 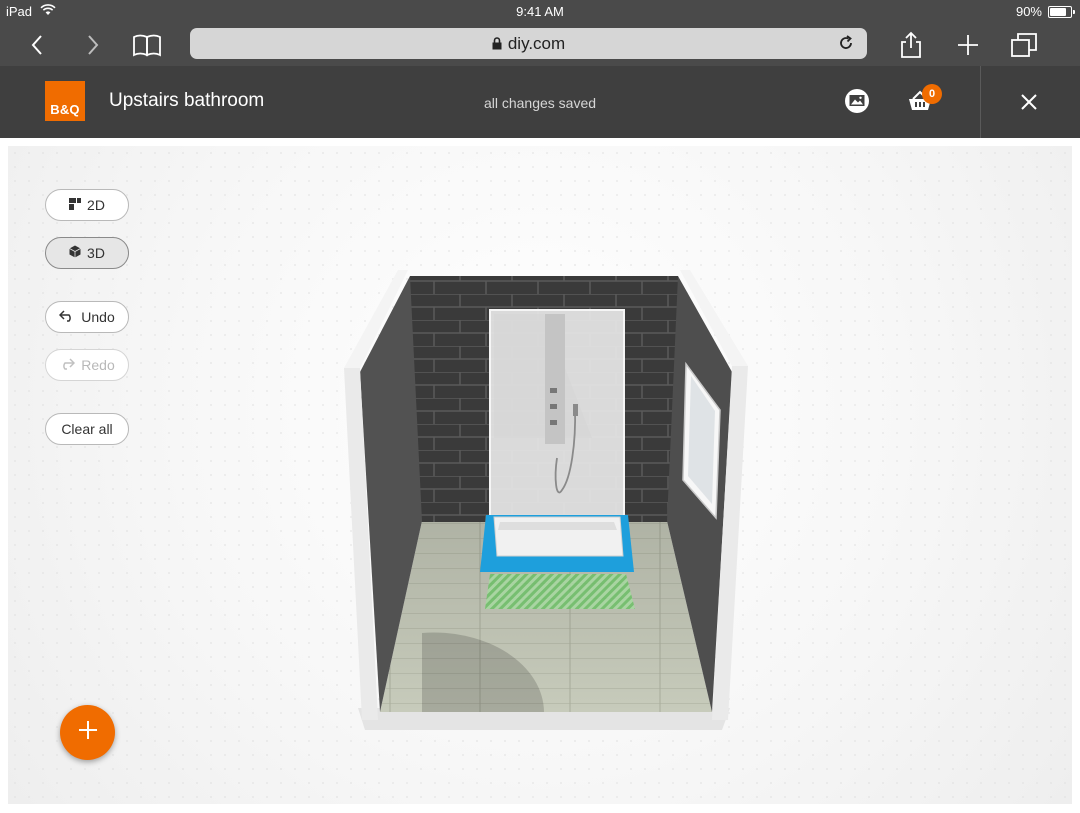 What do you see at coordinates (93, 45) in the screenshot?
I see `forward-icon` at bounding box center [93, 45].